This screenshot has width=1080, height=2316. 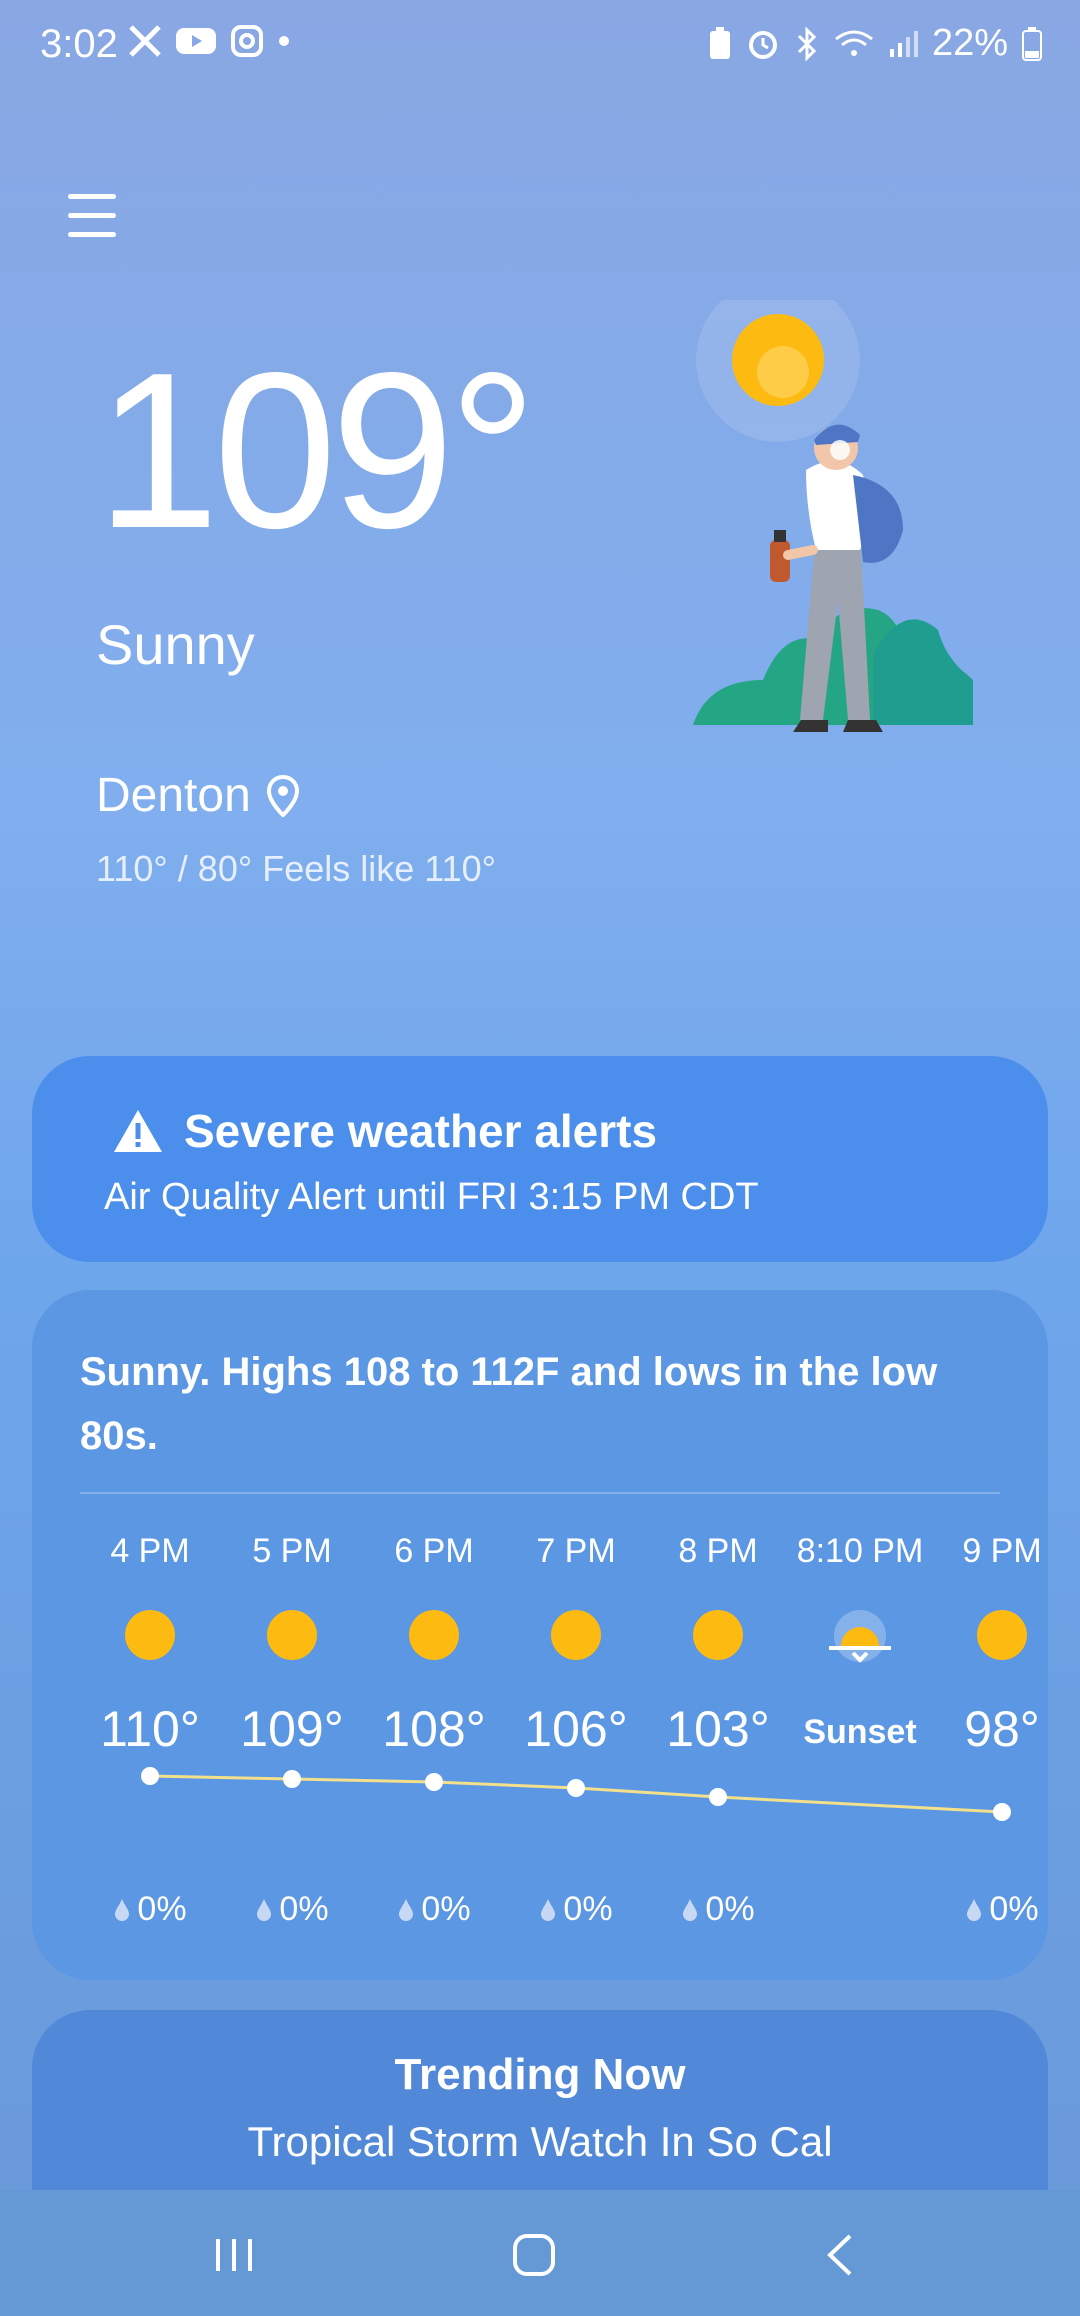 What do you see at coordinates (540, 2074) in the screenshot?
I see `trending-title: Trending Now` at bounding box center [540, 2074].